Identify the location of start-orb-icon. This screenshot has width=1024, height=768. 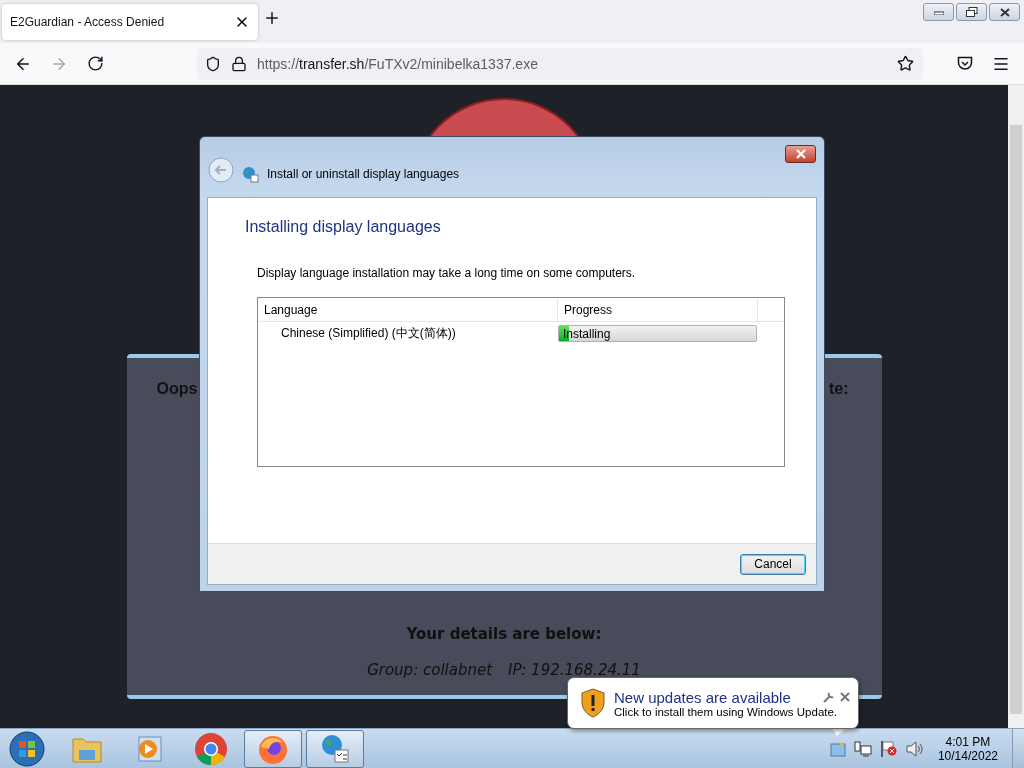
(27, 748).